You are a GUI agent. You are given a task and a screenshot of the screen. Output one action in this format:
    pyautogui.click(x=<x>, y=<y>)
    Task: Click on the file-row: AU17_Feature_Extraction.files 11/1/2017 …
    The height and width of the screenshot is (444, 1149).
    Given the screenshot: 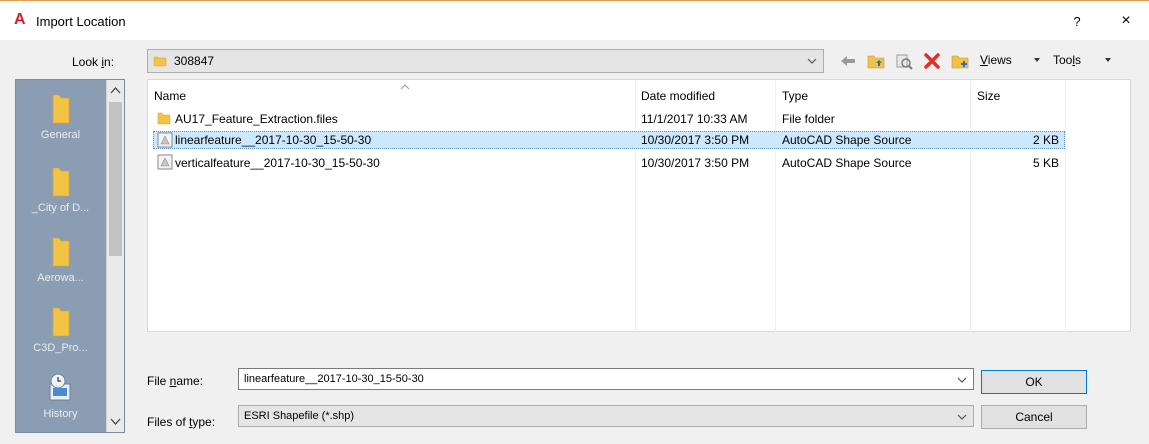 What is the action you would take?
    pyautogui.click(x=609, y=119)
    